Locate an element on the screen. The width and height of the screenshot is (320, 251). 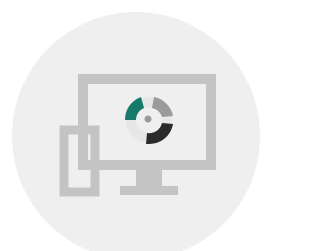
donut-segment-dark is located at coordinates (159, 134).